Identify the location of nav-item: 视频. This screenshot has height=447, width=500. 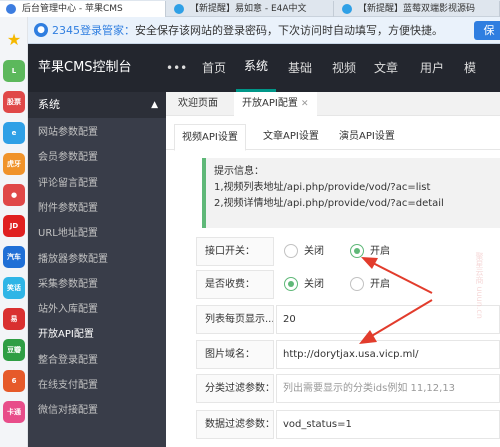
(344, 68).